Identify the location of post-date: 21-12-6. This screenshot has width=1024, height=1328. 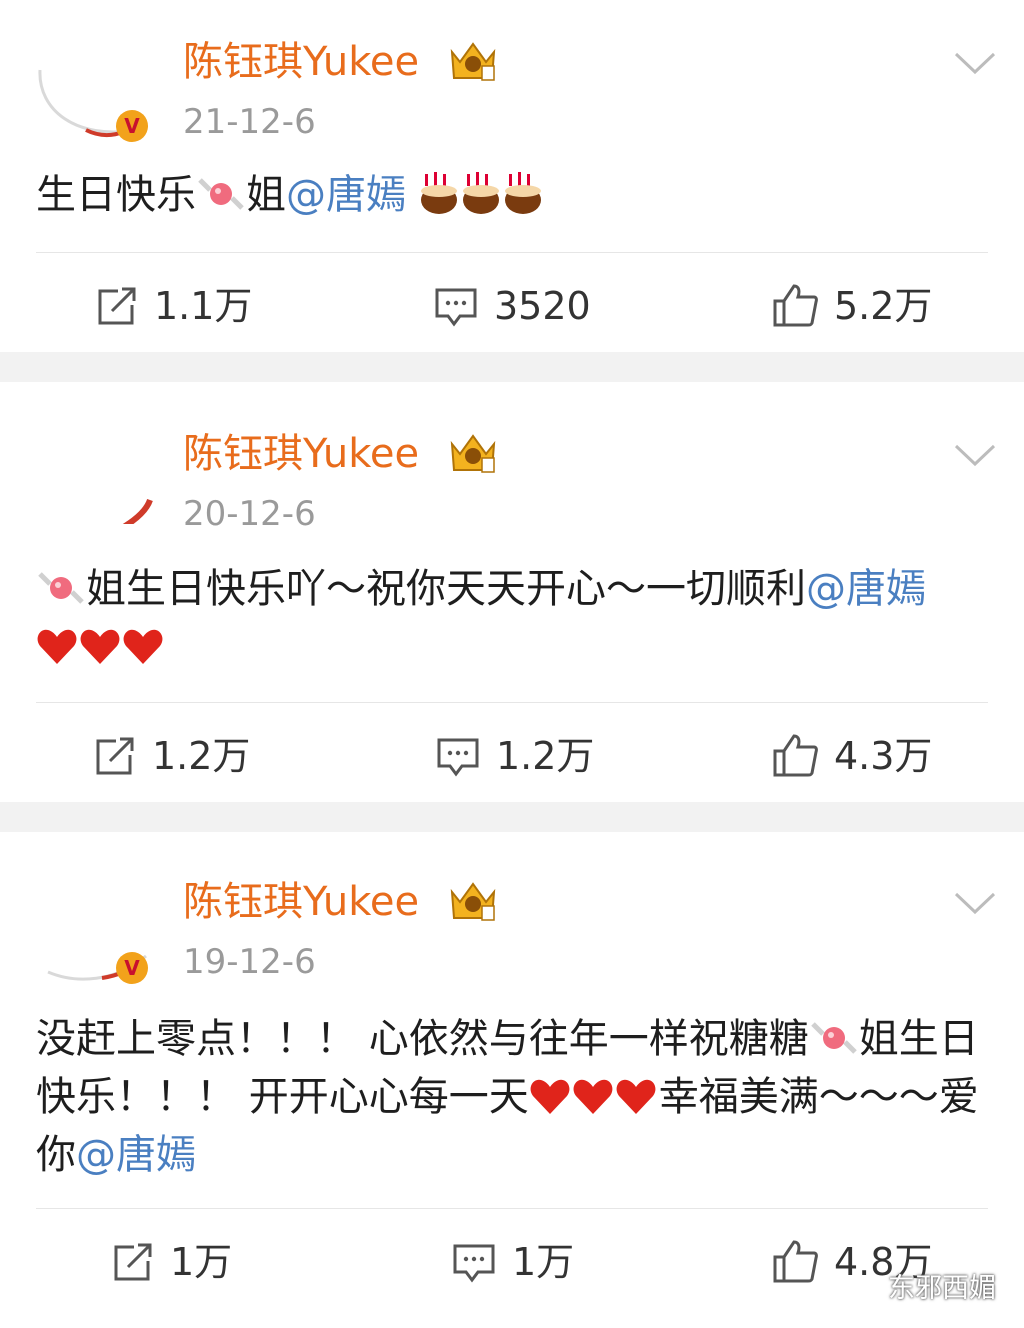
(249, 122).